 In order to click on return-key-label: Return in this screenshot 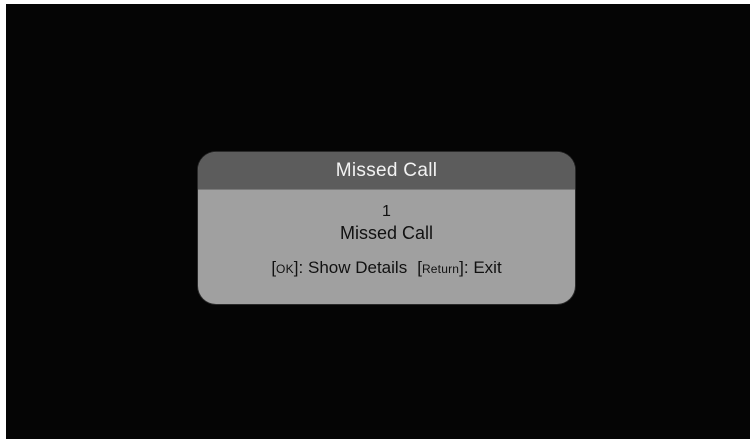, I will do `click(440, 269)`.